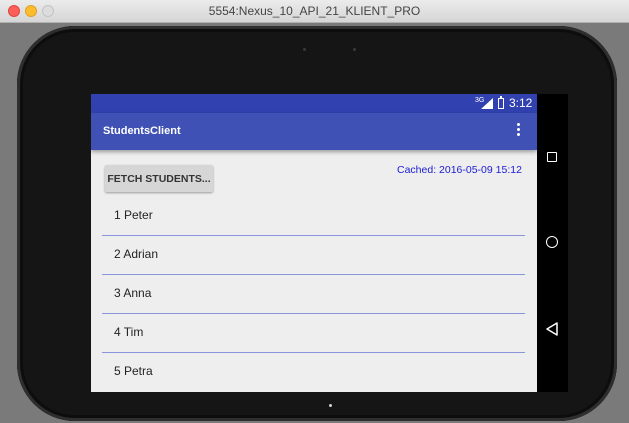  Describe the element at coordinates (313, 255) in the screenshot. I see `list-item: 2 Adrian` at that location.